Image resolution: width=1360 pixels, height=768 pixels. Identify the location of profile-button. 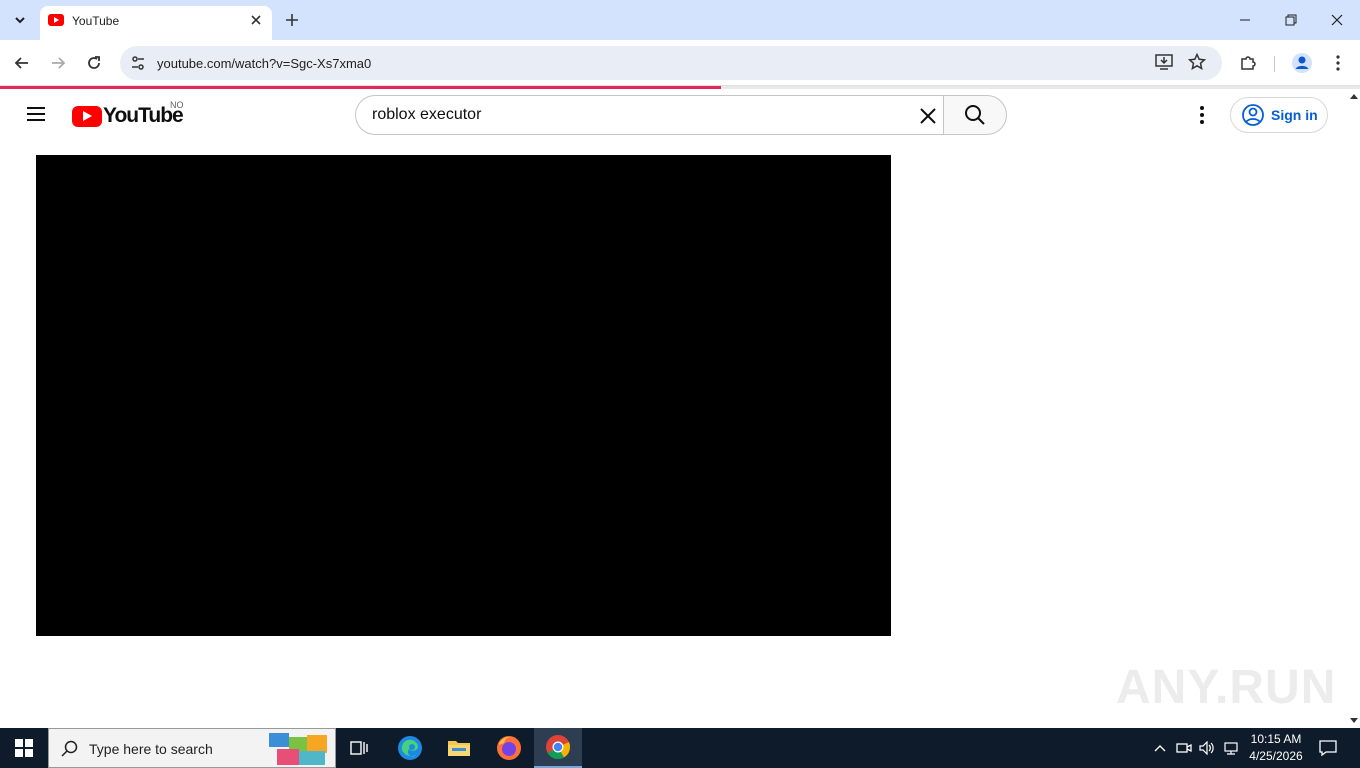
(1302, 63).